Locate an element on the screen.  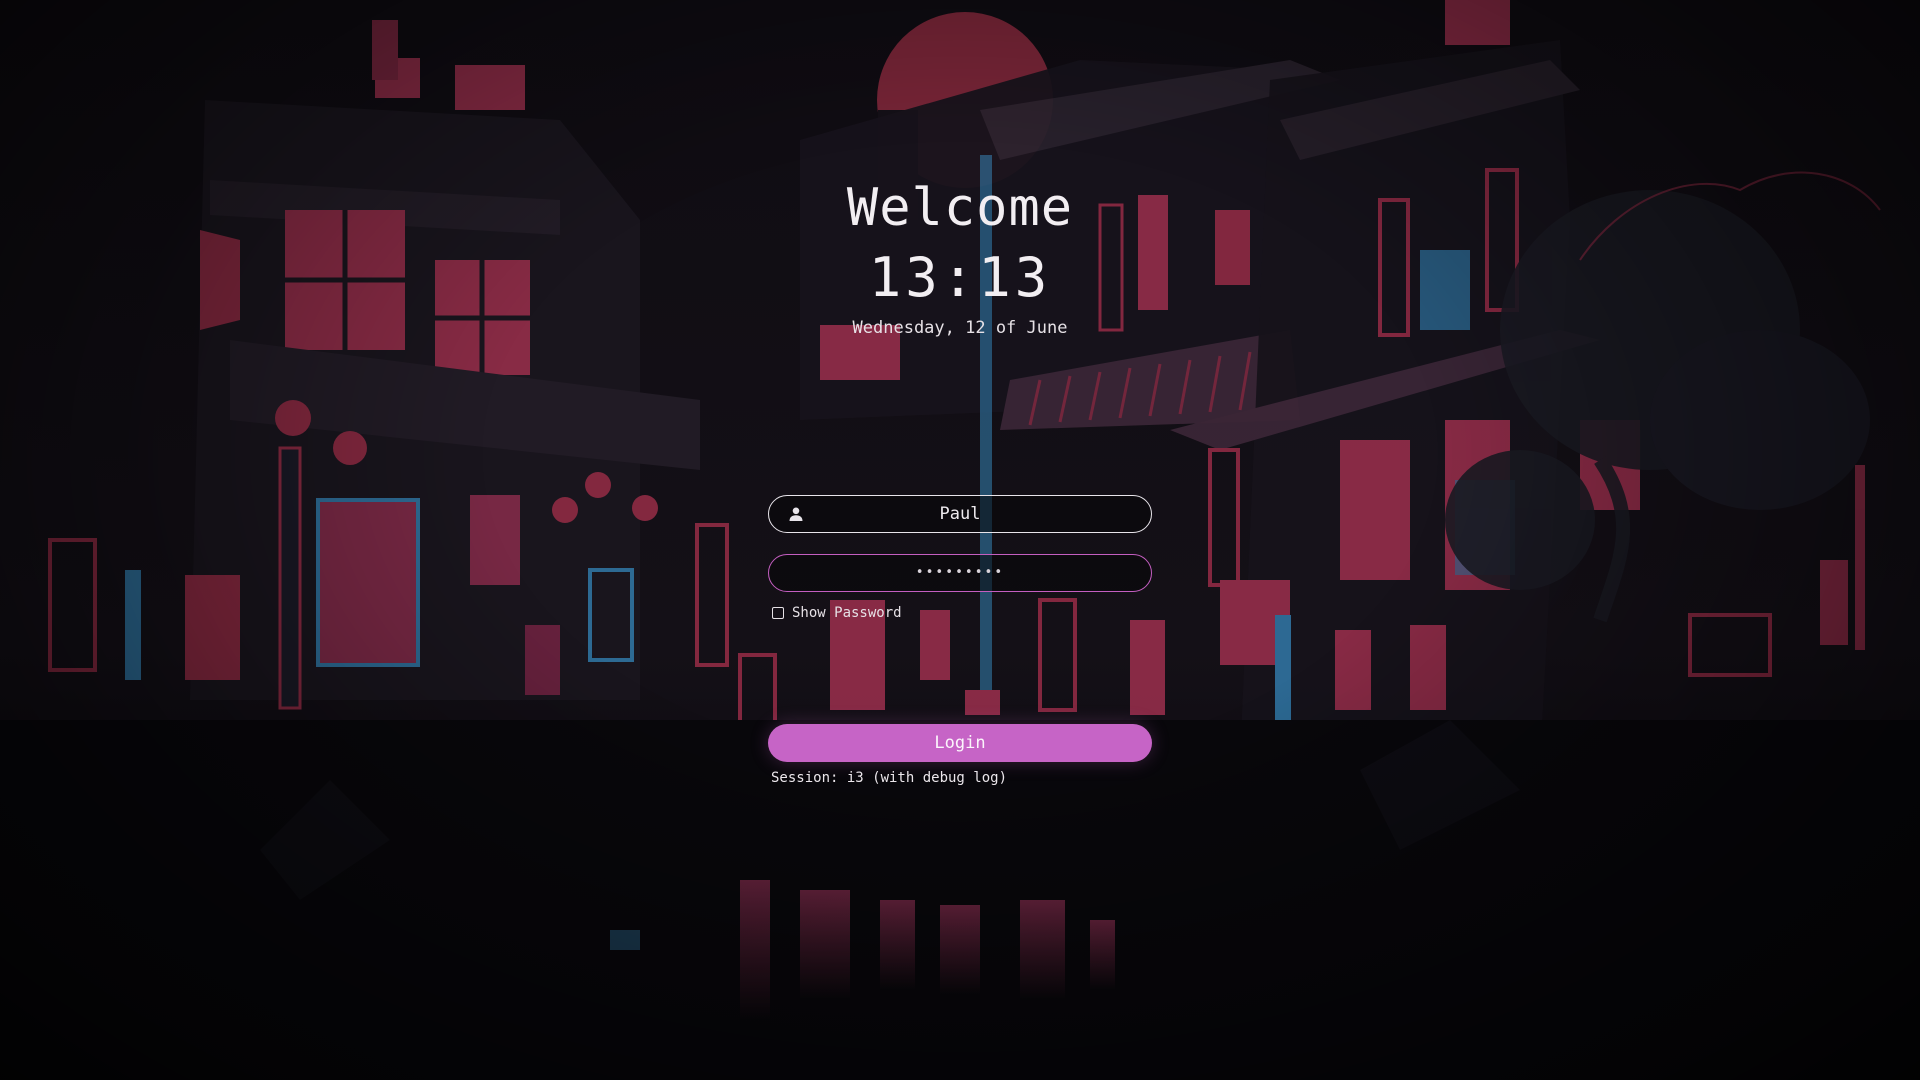
login-button: Login is located at coordinates (960, 743).